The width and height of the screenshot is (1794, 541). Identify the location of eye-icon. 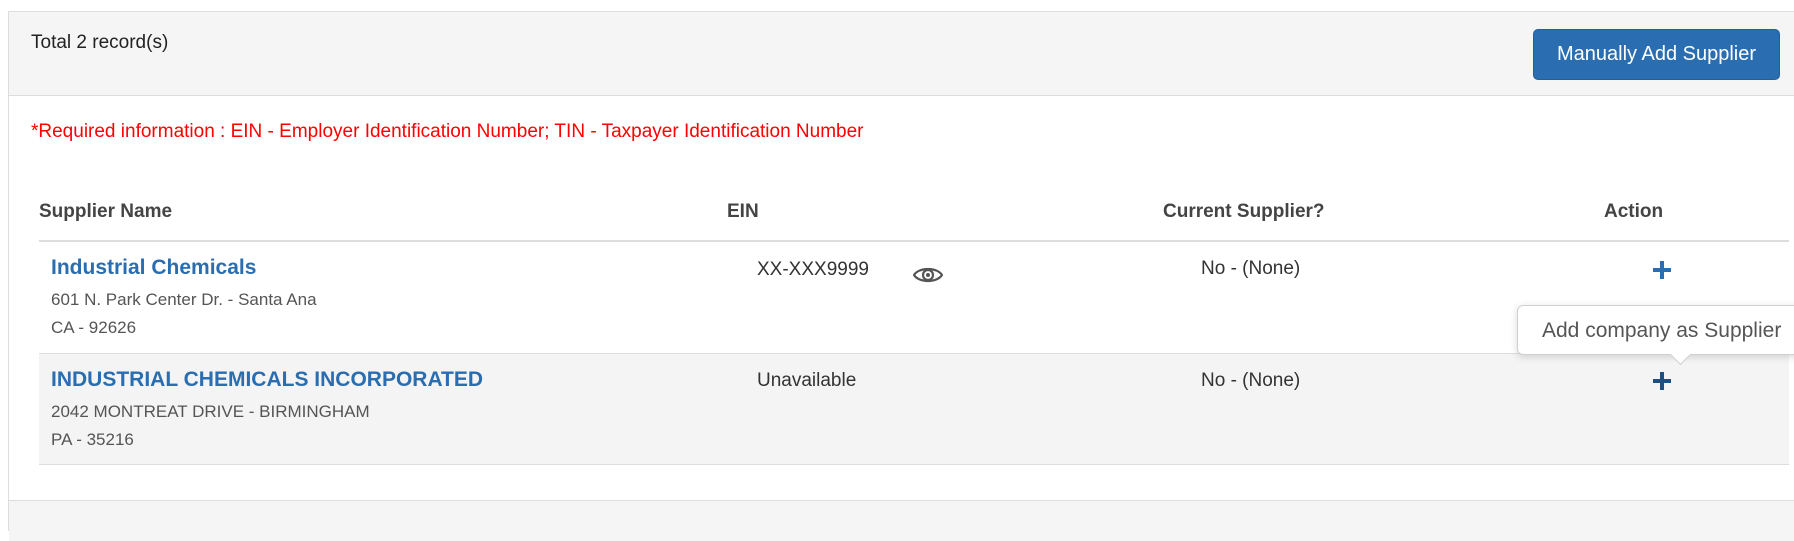
(928, 275).